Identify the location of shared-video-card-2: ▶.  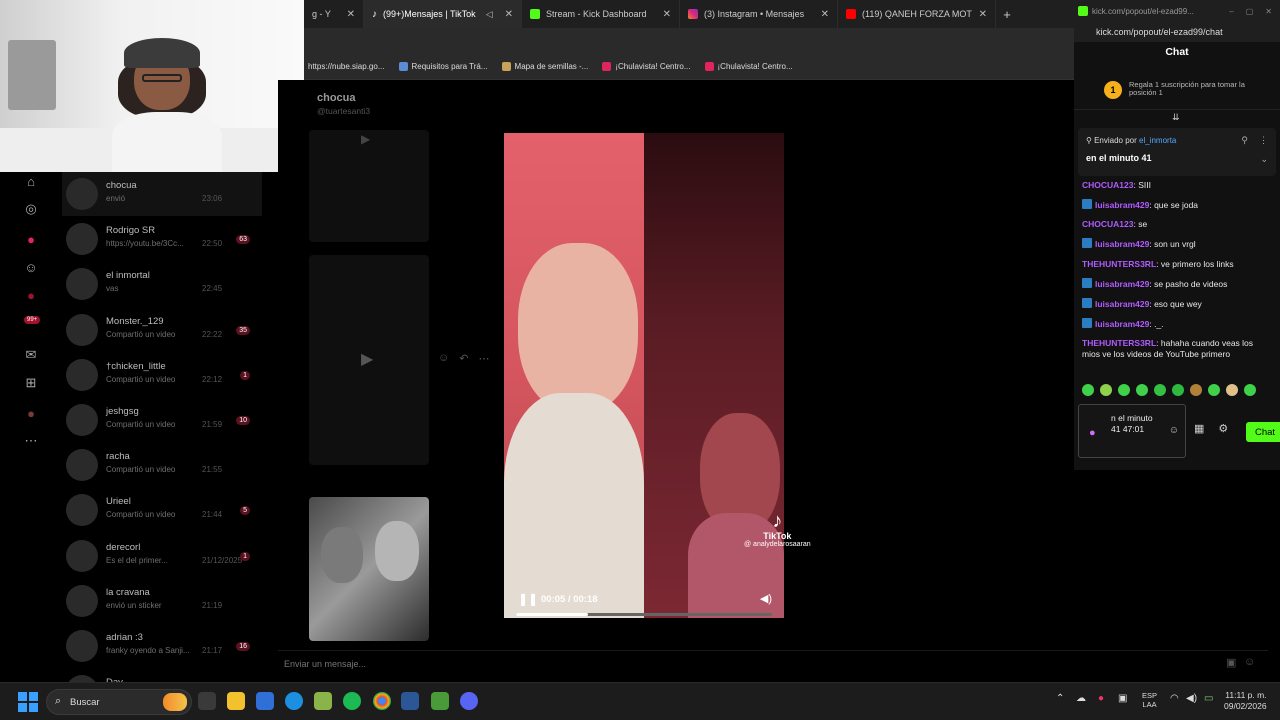
(369, 360).